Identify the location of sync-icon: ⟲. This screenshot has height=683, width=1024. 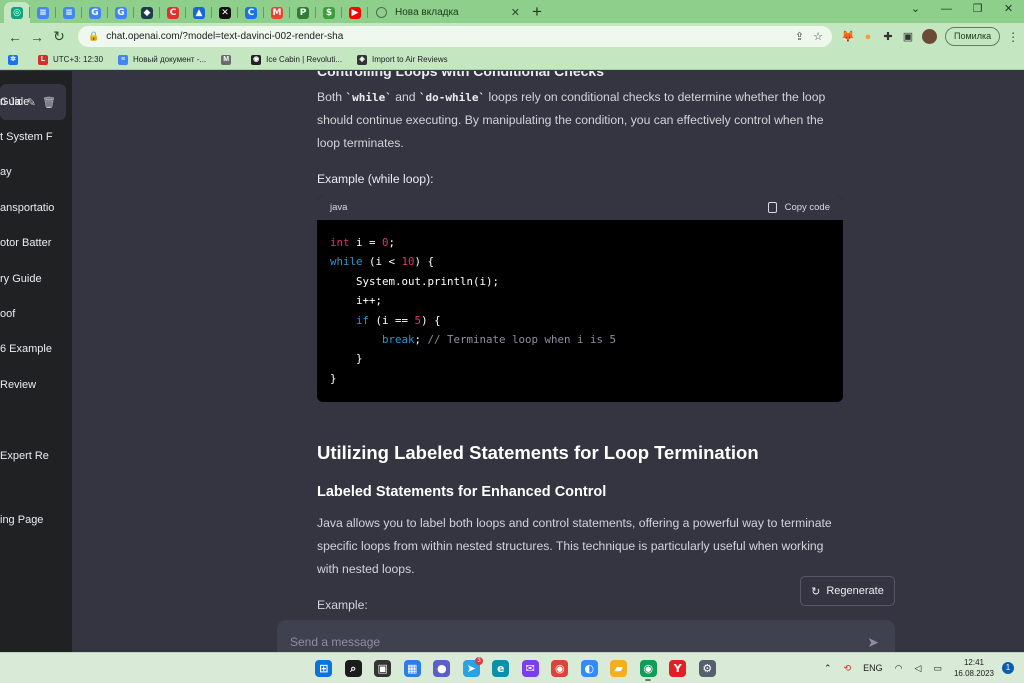
(848, 668).